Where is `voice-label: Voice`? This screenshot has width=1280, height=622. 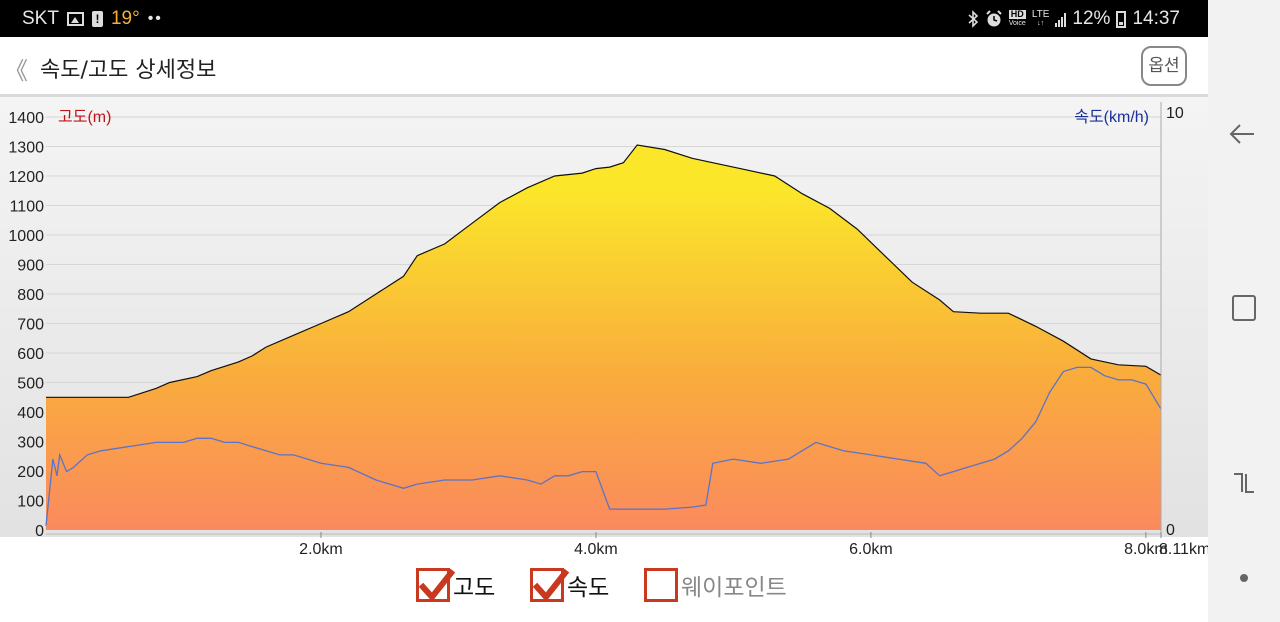 voice-label: Voice is located at coordinates (1017, 23).